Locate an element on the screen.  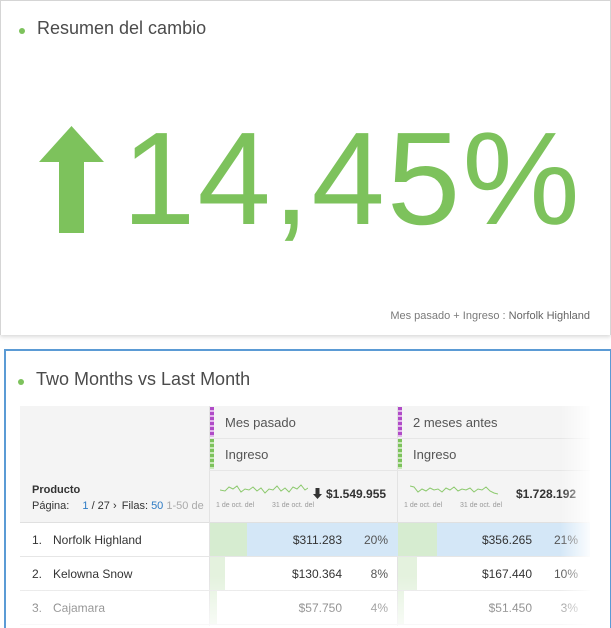
arrow-down-icon is located at coordinates (317, 493).